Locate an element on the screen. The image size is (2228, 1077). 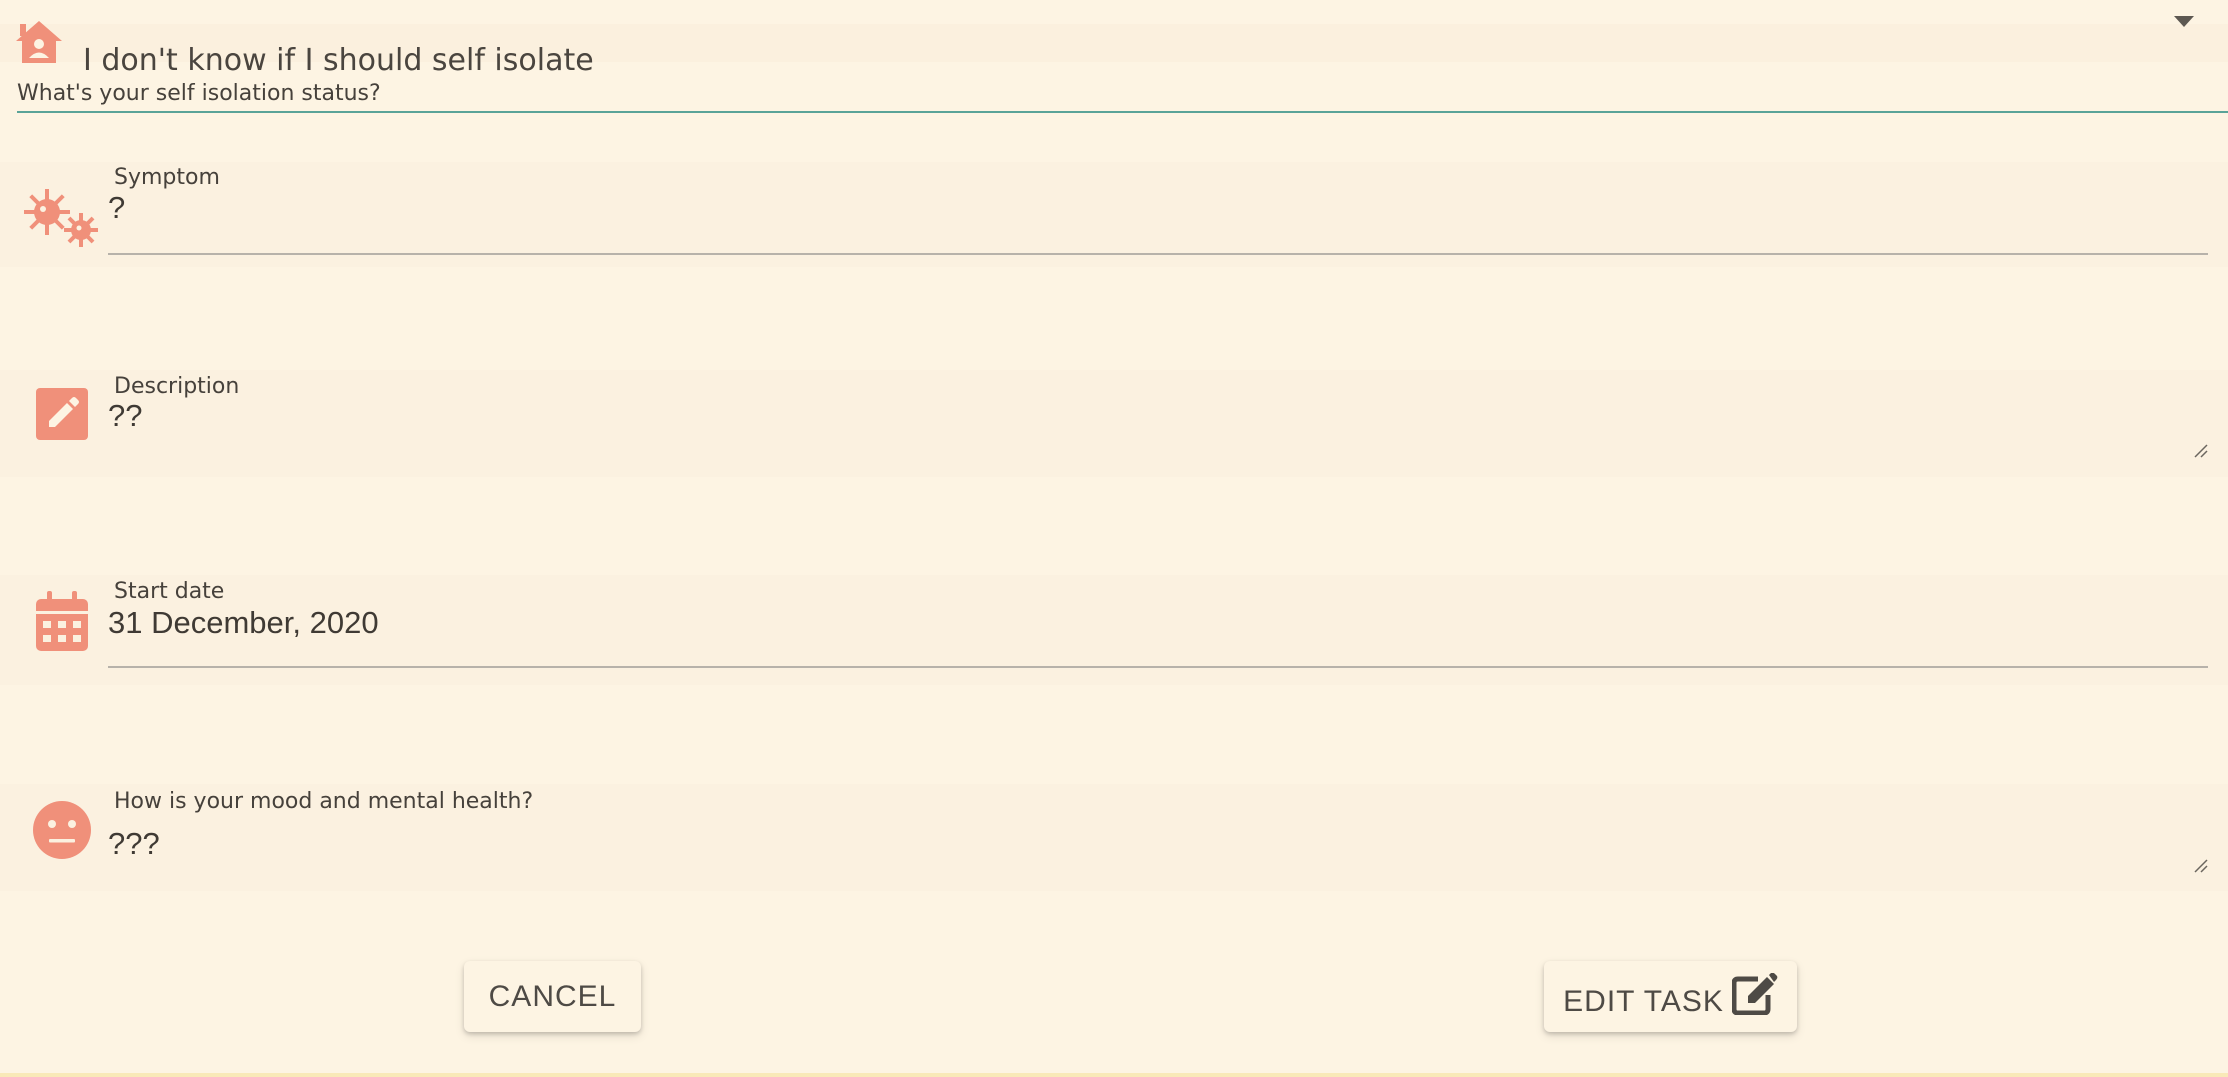
home-person-icon is located at coordinates (39, 42).